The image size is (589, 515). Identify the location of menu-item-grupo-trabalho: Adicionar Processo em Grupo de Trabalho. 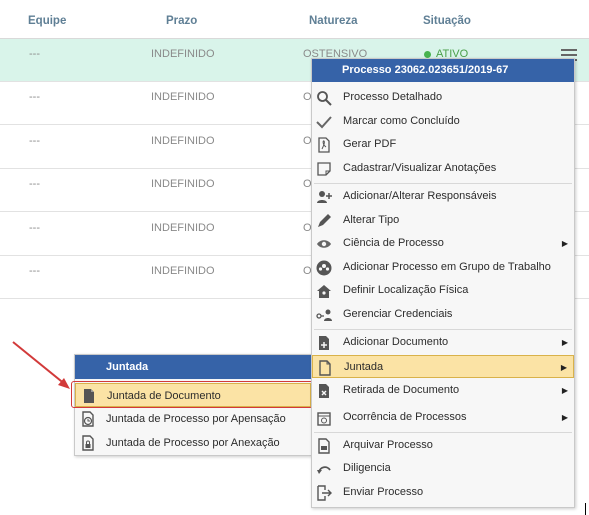
(443, 267).